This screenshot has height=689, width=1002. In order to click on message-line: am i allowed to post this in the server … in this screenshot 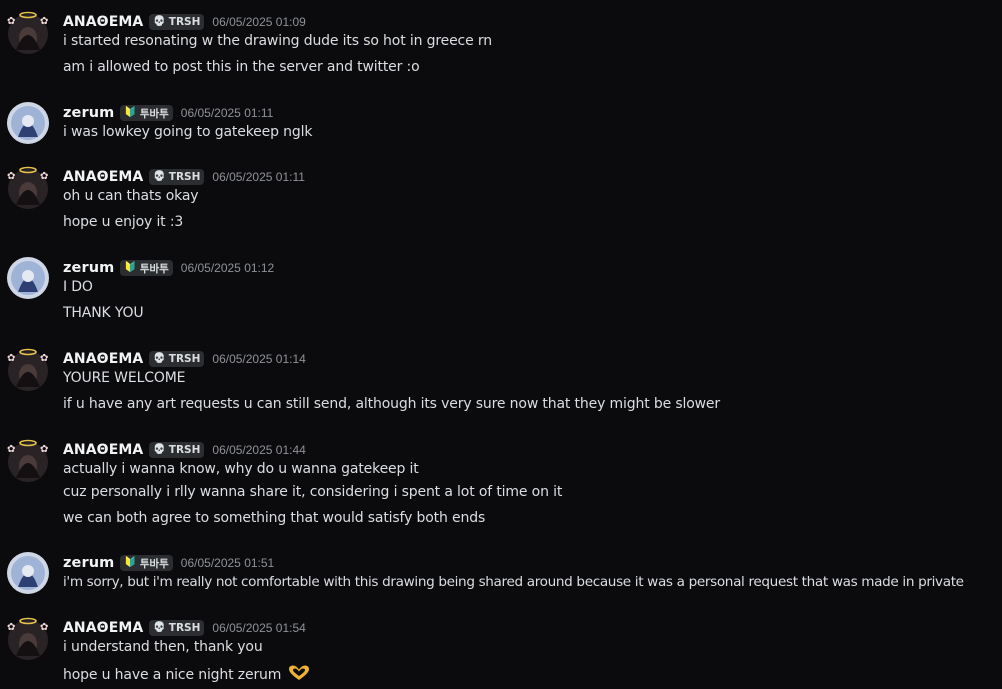, I will do `click(241, 67)`.